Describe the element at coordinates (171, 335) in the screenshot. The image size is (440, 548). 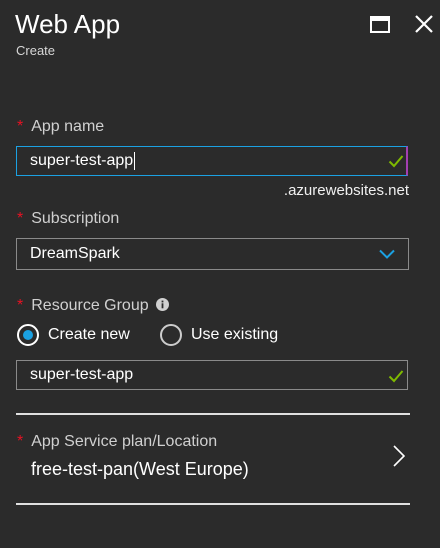
I see `radio-button` at that location.